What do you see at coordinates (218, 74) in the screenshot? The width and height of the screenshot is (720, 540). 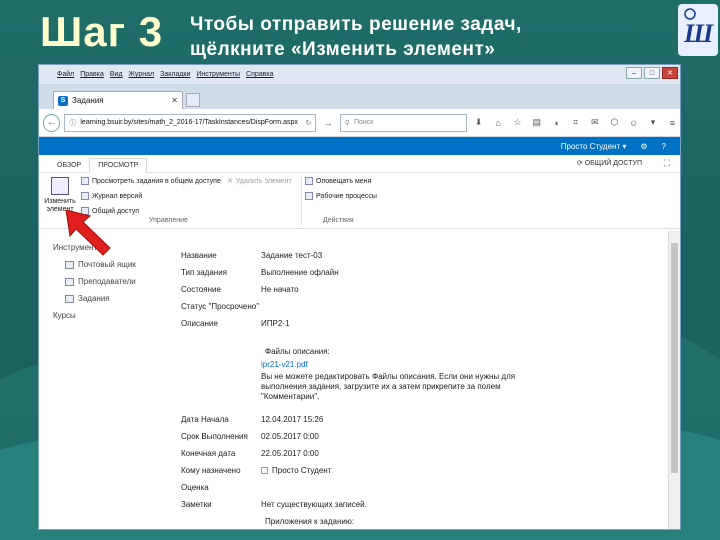 I see `menu-tools: Инструменты` at bounding box center [218, 74].